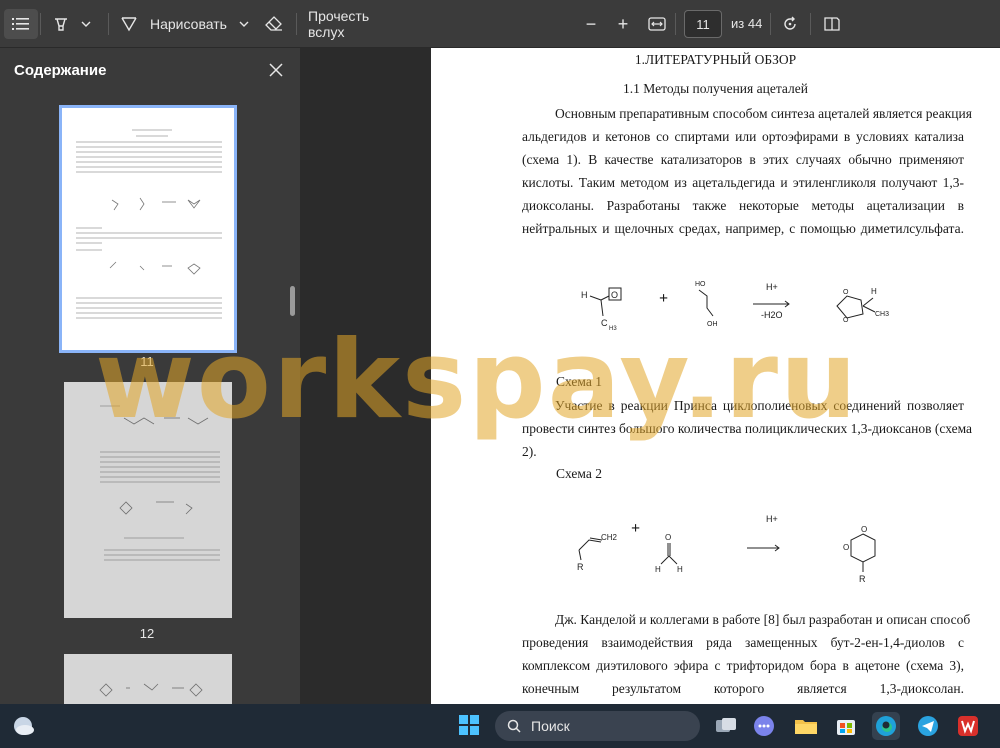 Image resolution: width=1000 pixels, height=748 pixels. Describe the element at coordinates (500, 24) in the screenshot. I see `toolbar: Нарисовать Прочесть вслух − + 11 из 44` at that location.